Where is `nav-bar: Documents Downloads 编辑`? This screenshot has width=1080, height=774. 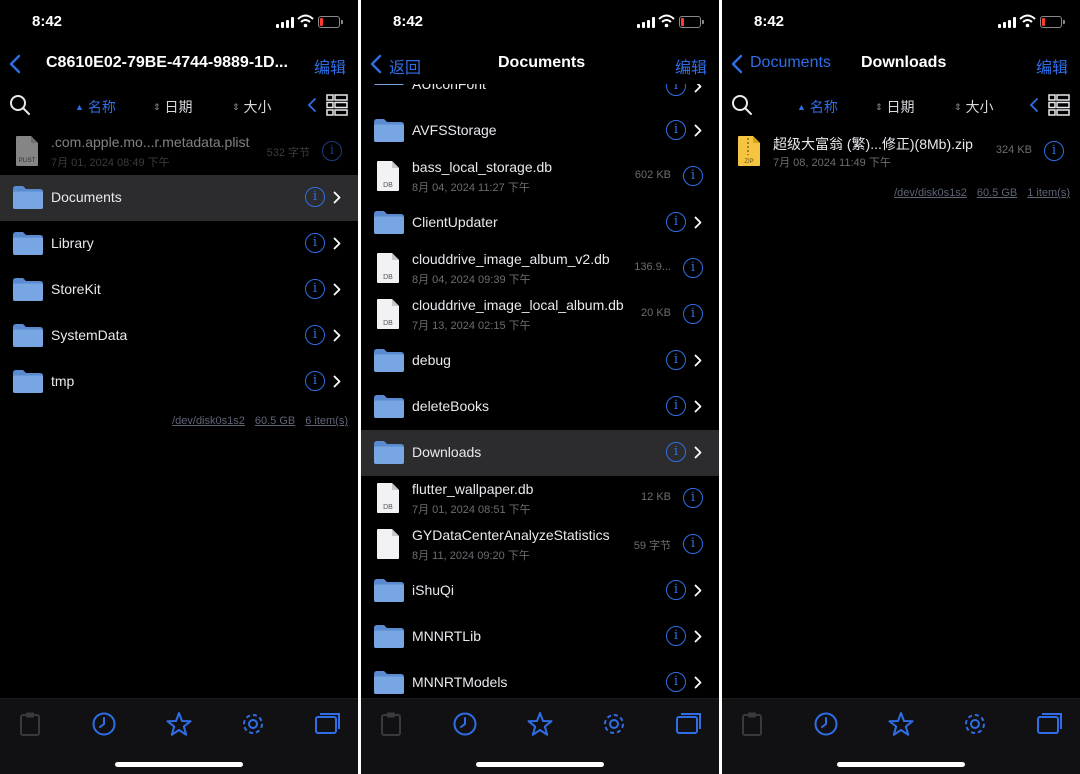 nav-bar: Documents Downloads 编辑 is located at coordinates (901, 64).